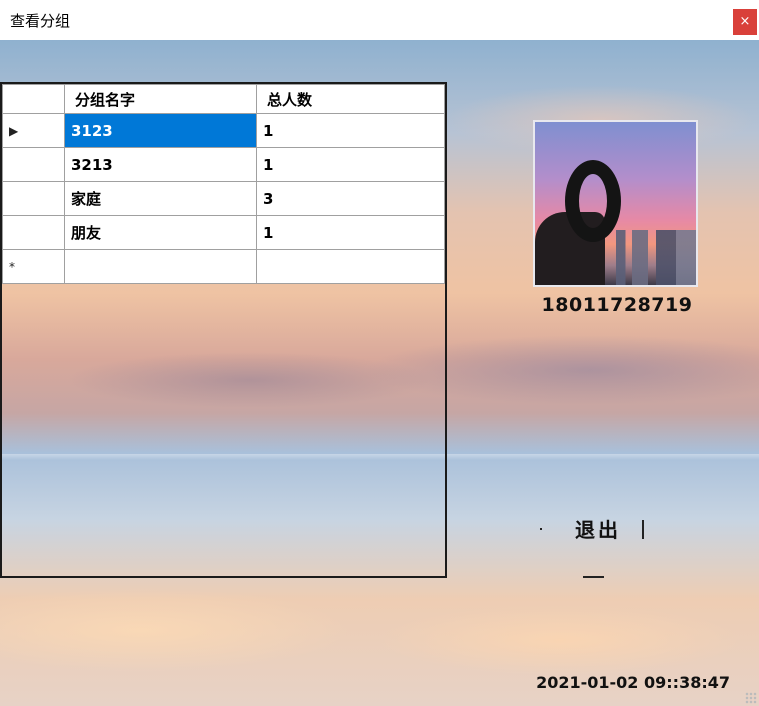 The height and width of the screenshot is (706, 759). I want to click on table-row: 朋友 1, so click(223, 232).